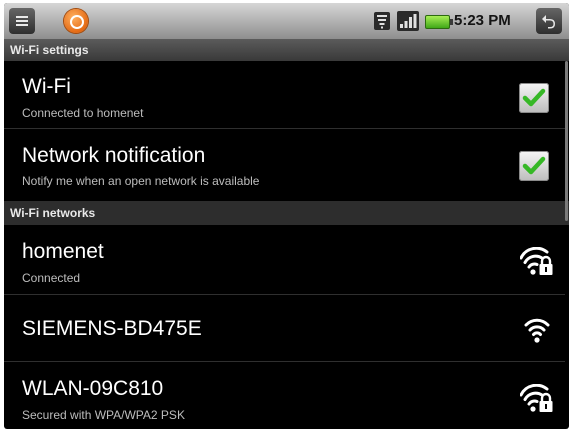 This screenshot has width=573, height=432. I want to click on wifi-checkbox, so click(534, 98).